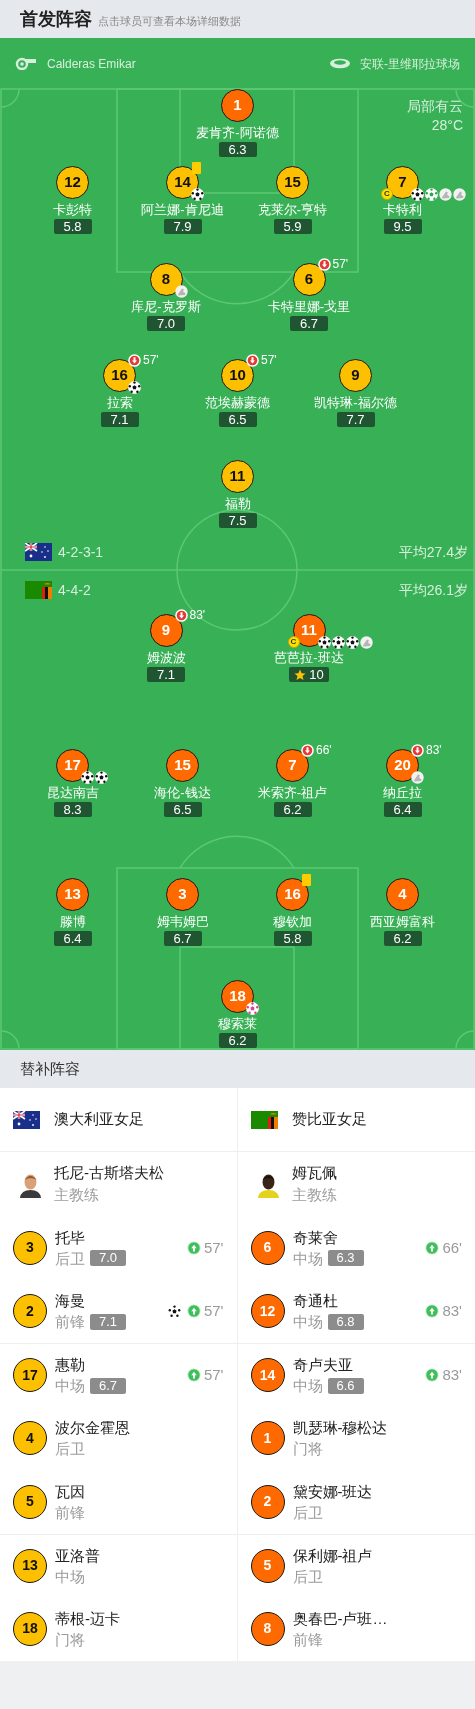  Describe the element at coordinates (182, 809) in the screenshot. I see `rating-badge: 6.5` at that location.